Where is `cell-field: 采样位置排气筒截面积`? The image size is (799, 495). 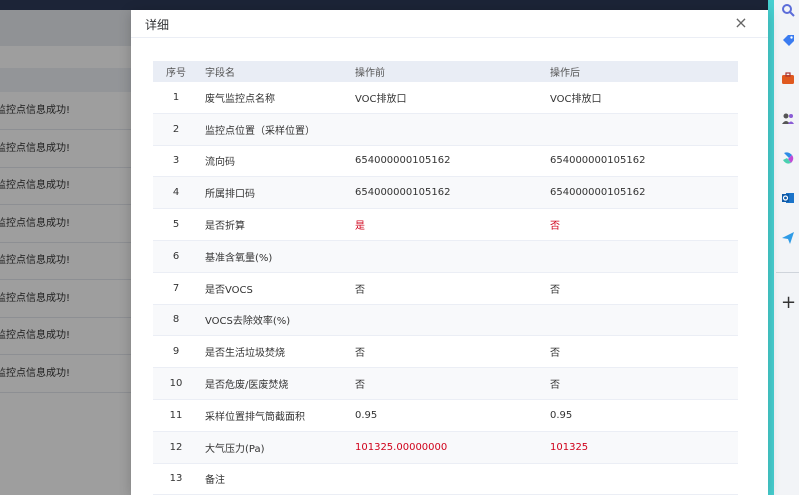 cell-field: 采样位置排气筒截面积 is located at coordinates (255, 417).